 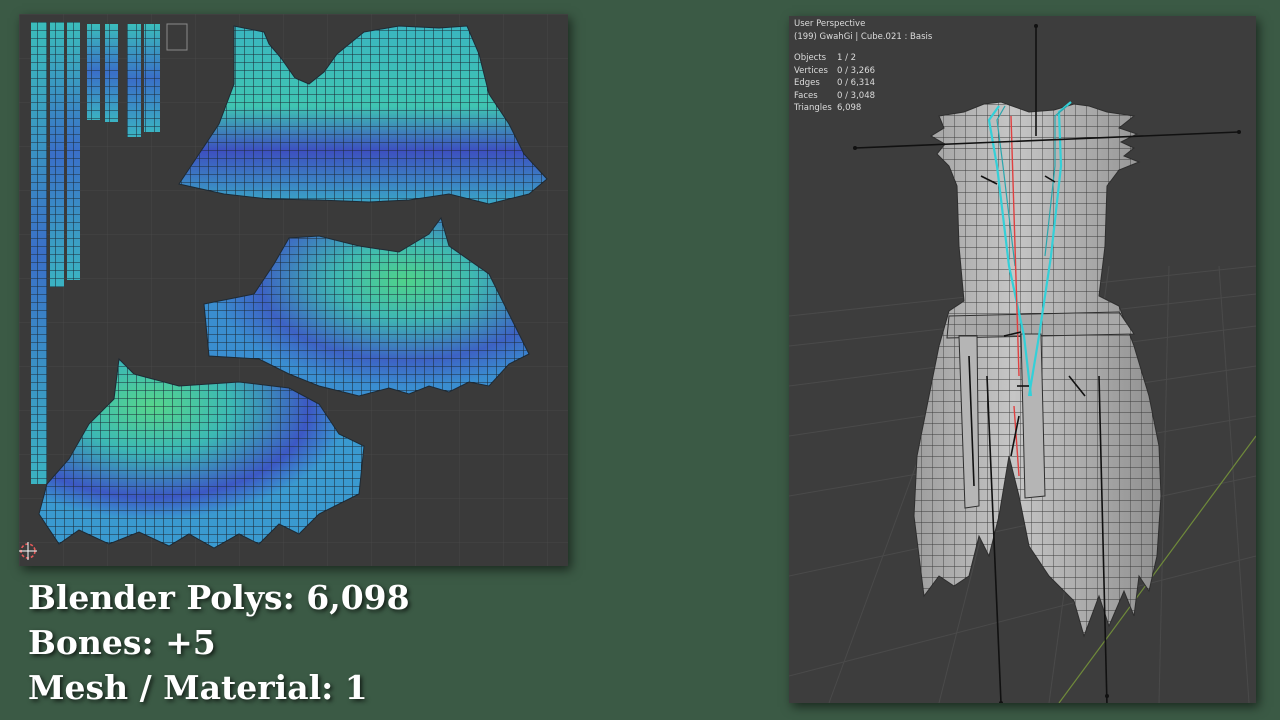 What do you see at coordinates (856, 70) in the screenshot?
I see `stat-value: 0 / 3,266` at bounding box center [856, 70].